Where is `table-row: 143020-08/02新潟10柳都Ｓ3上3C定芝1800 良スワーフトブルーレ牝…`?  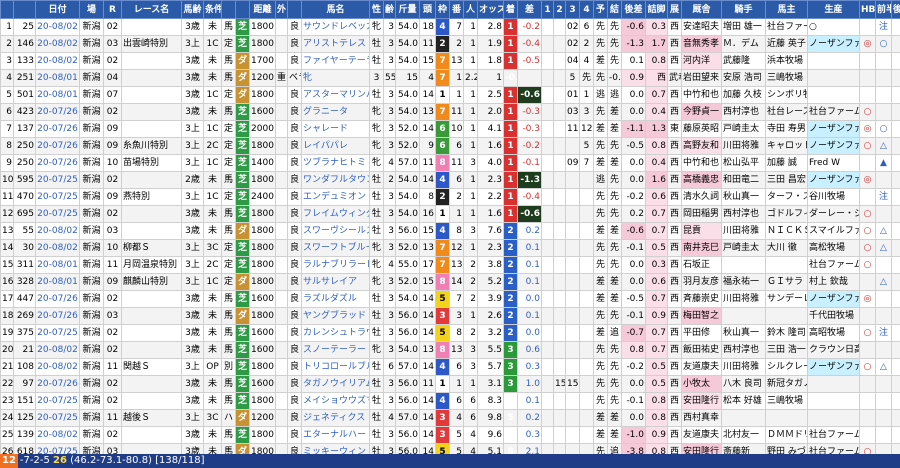
table-row: 143020-08/02新潟10柳都Ｓ3上3C定芝1800 良スワーフトブルーレ牝… is located at coordinates (450, 248).